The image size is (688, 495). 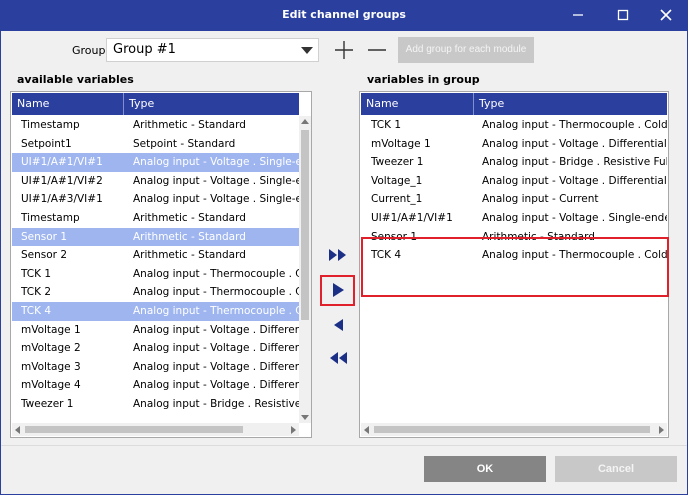 What do you see at coordinates (155, 255) in the screenshot?
I see `table-row: Sensor 2 Arithmetic - Standard` at bounding box center [155, 255].